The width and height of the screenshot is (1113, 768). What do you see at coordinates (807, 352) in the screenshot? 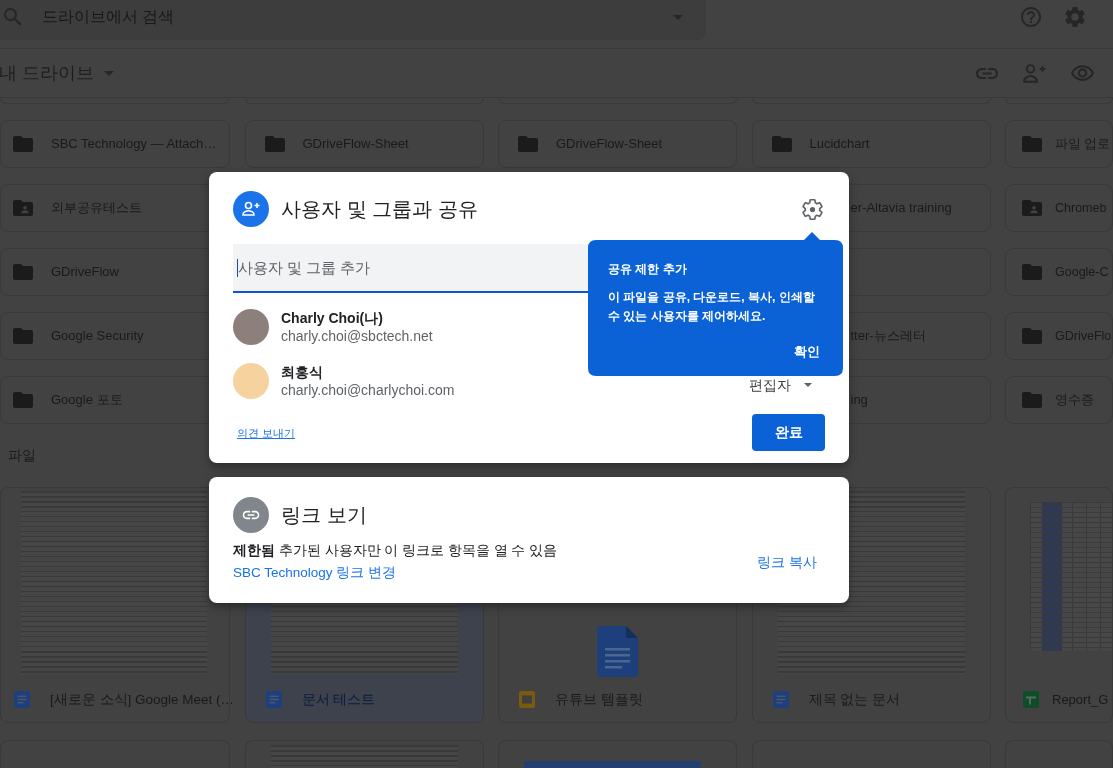
I see `confirm-button: 확인` at bounding box center [807, 352].